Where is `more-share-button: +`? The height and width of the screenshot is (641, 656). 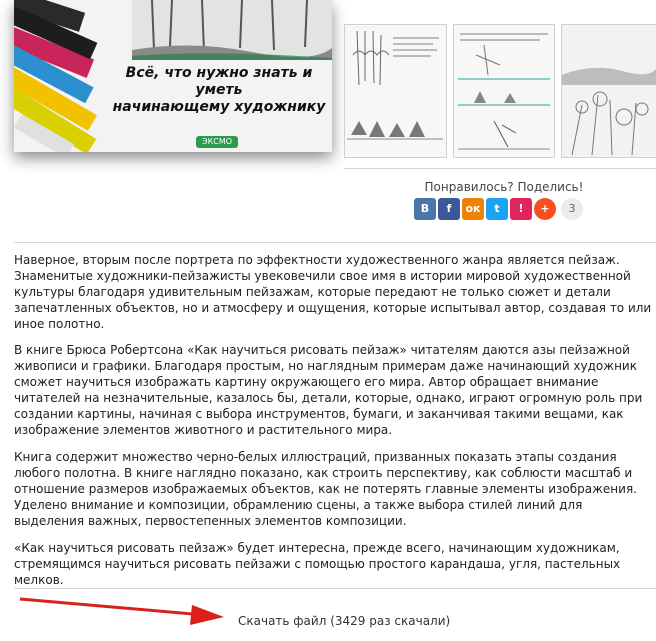 more-share-button: + is located at coordinates (545, 209).